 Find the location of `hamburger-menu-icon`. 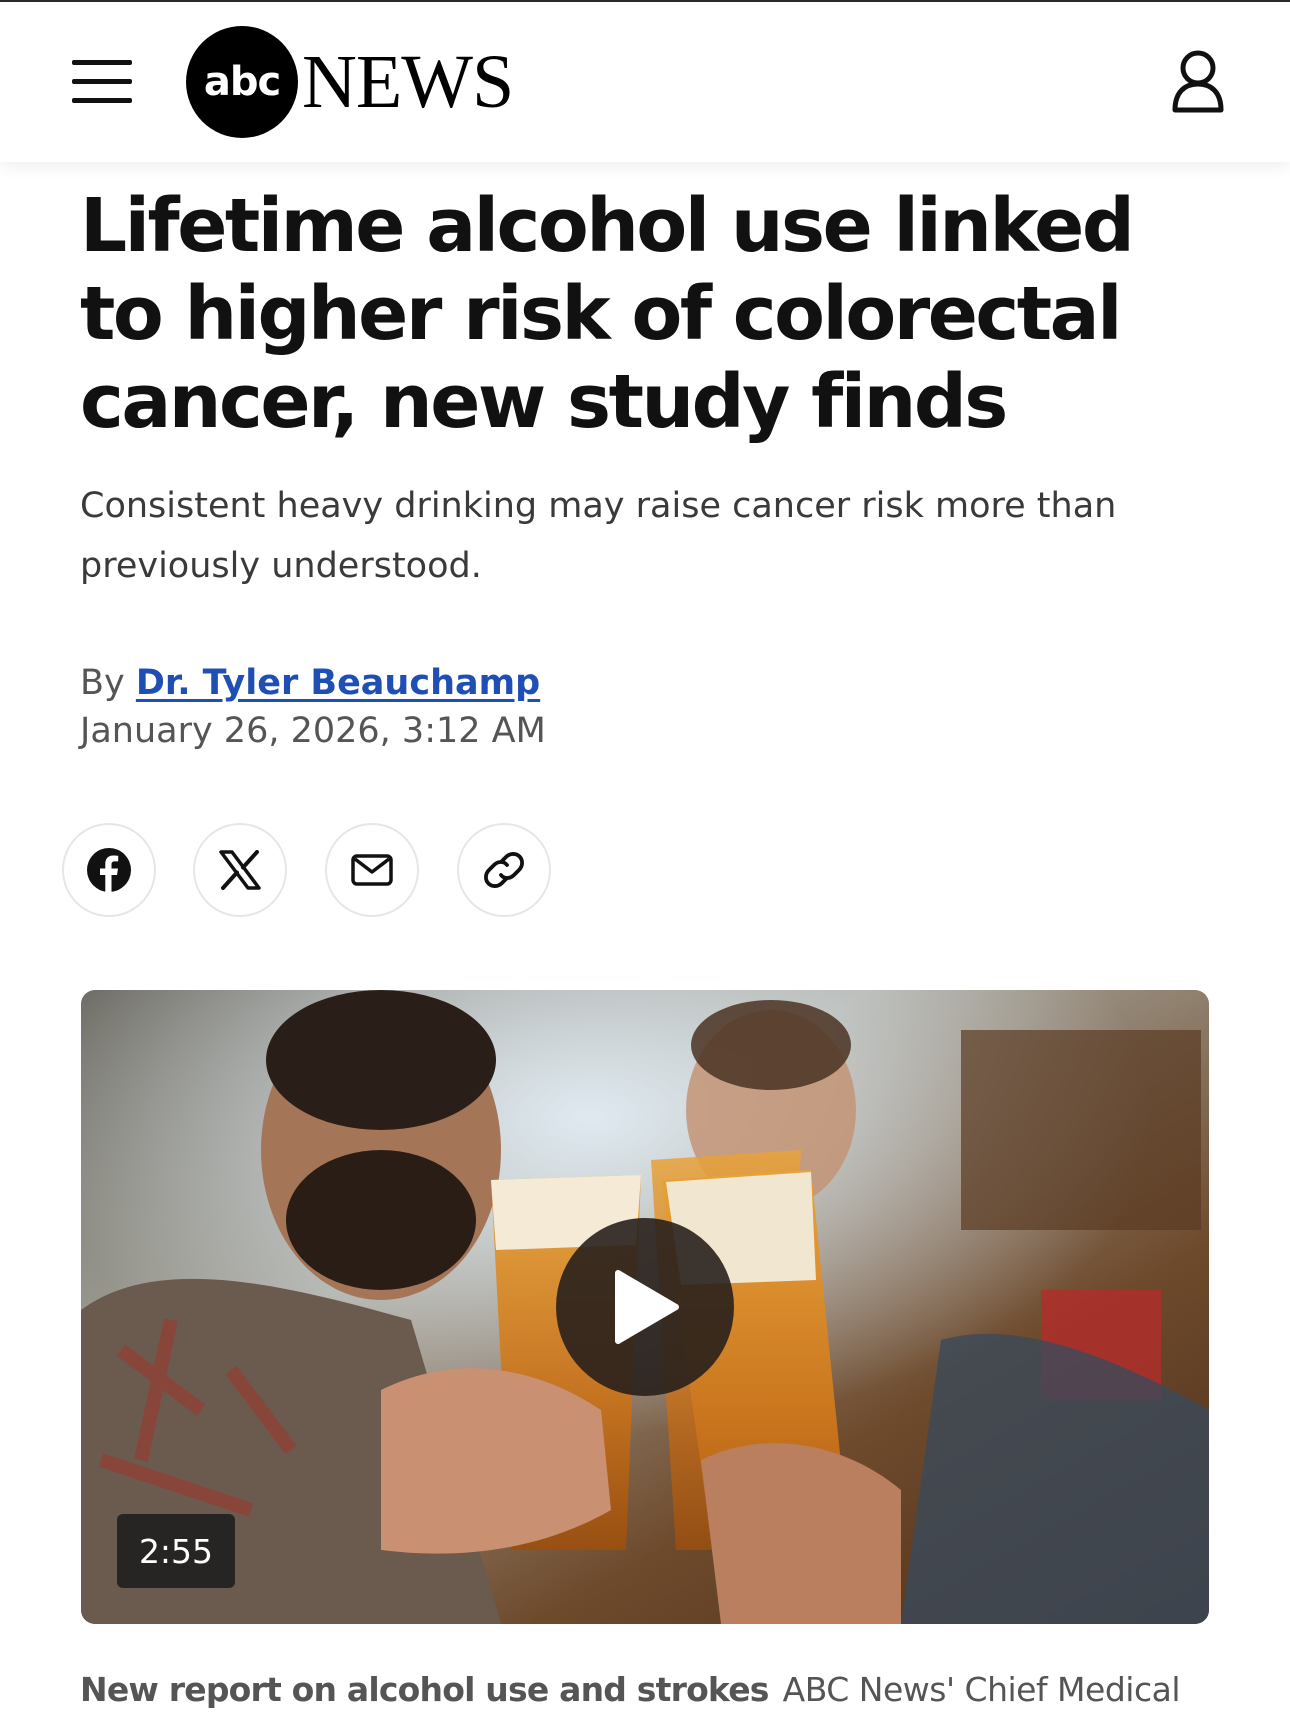

hamburger-menu-icon is located at coordinates (102, 62).